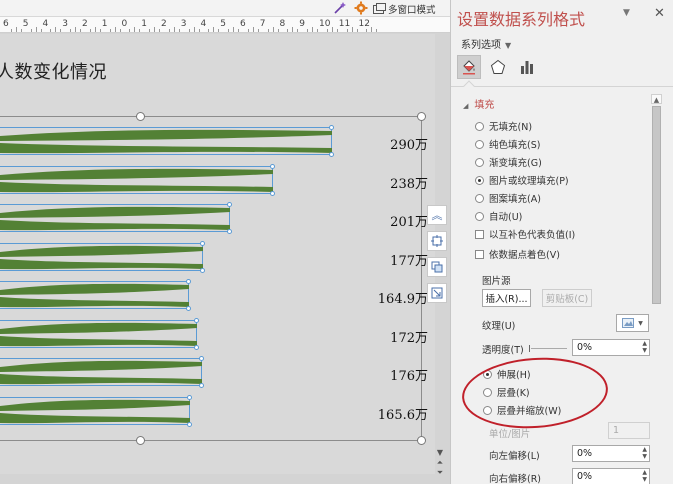 The width and height of the screenshot is (673, 484). Describe the element at coordinates (124, 24) in the screenshot. I see `ruler-number: 0` at that location.